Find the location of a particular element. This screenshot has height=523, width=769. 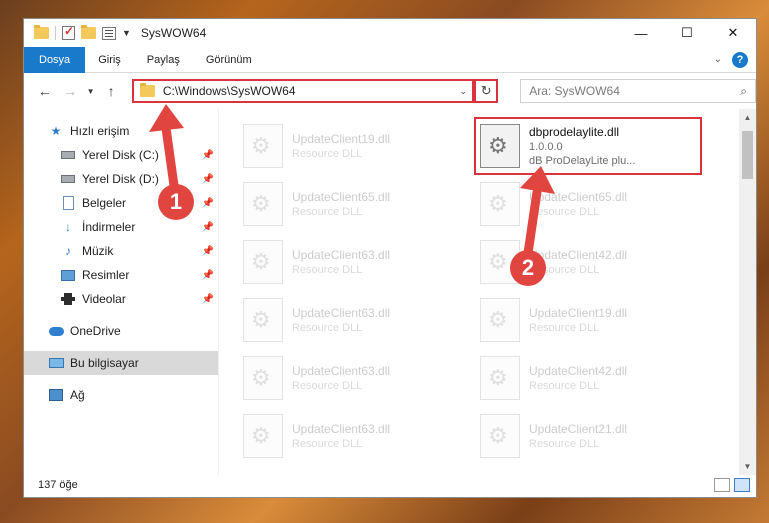

step-2-badge: 2 is located at coordinates (528, 268).